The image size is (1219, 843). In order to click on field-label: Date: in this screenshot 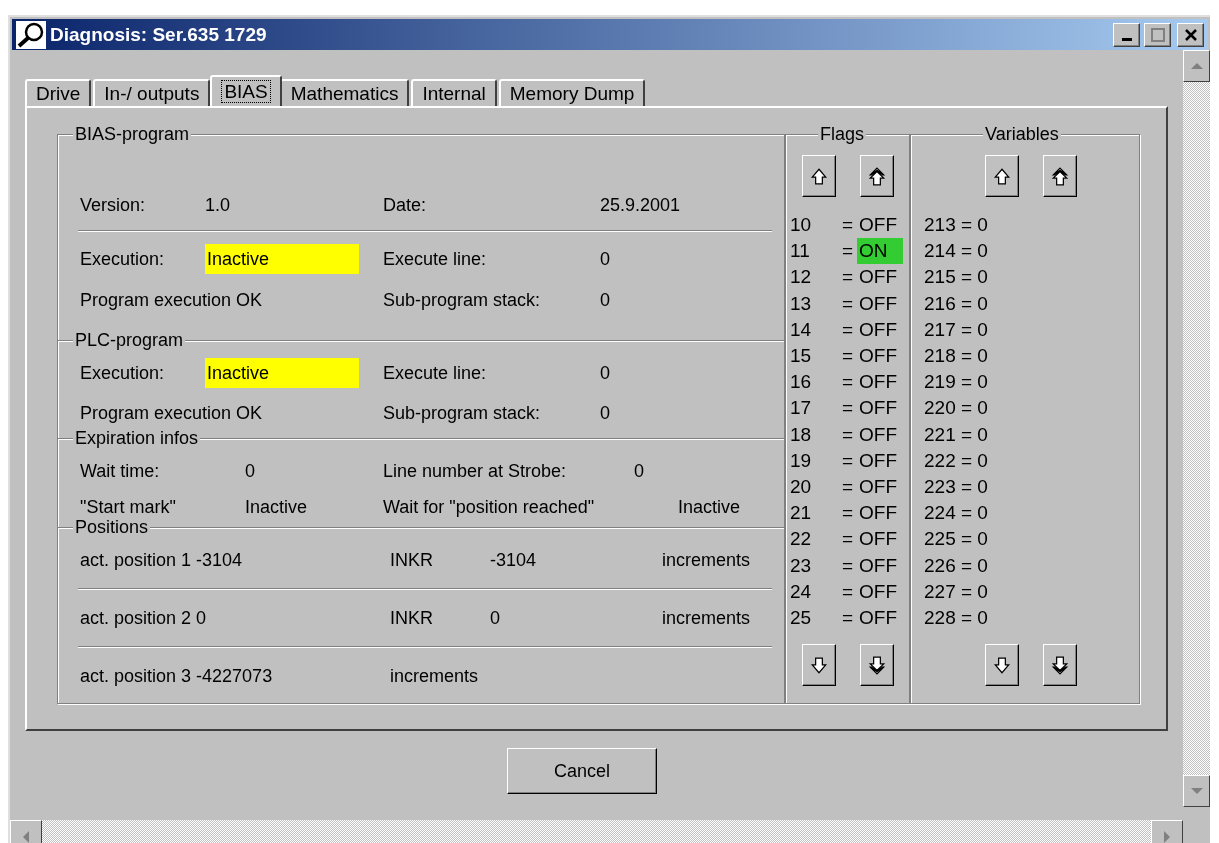, I will do `click(405, 205)`.